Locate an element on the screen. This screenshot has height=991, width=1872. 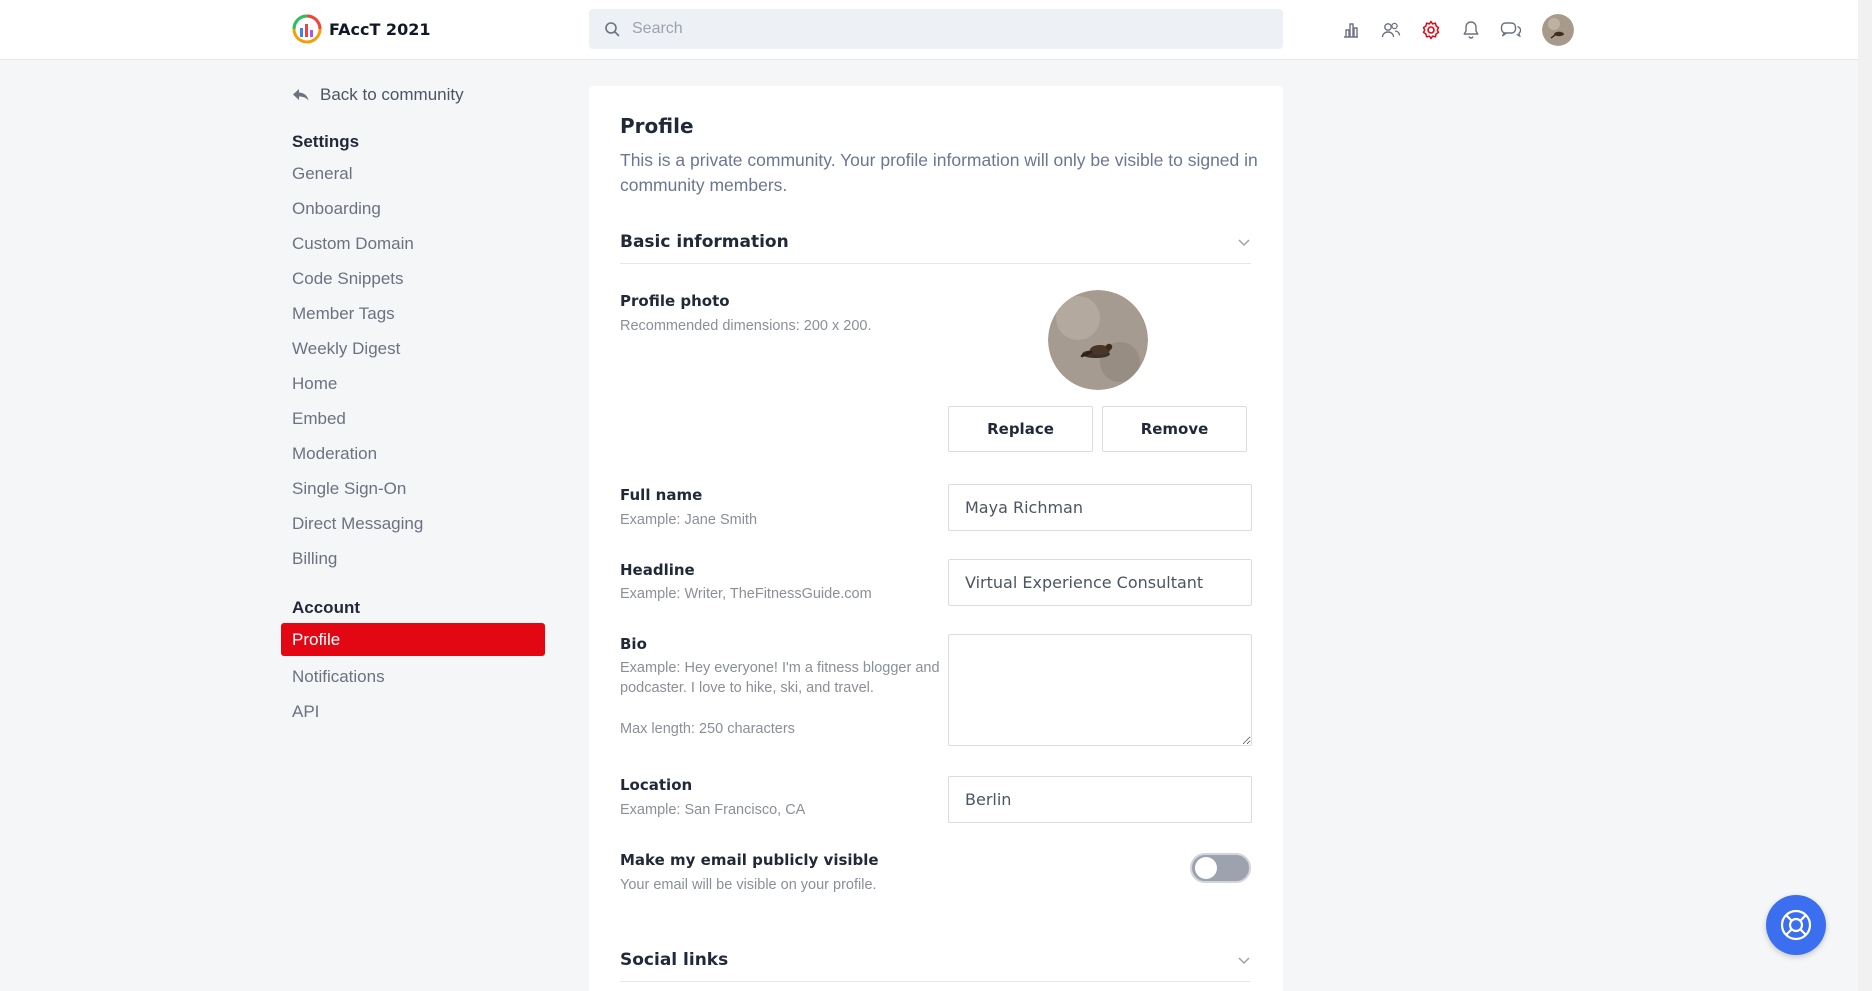
full-name-help: Example: Jane Smith is located at coordinates (689, 520).